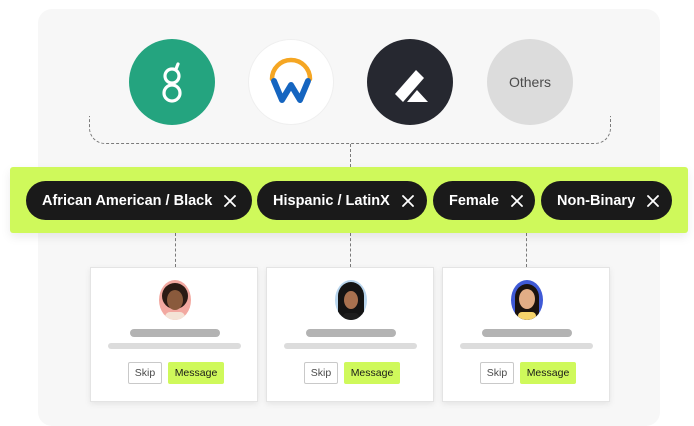 The image size is (694, 426). I want to click on greenhouse-logo, so click(172, 82).